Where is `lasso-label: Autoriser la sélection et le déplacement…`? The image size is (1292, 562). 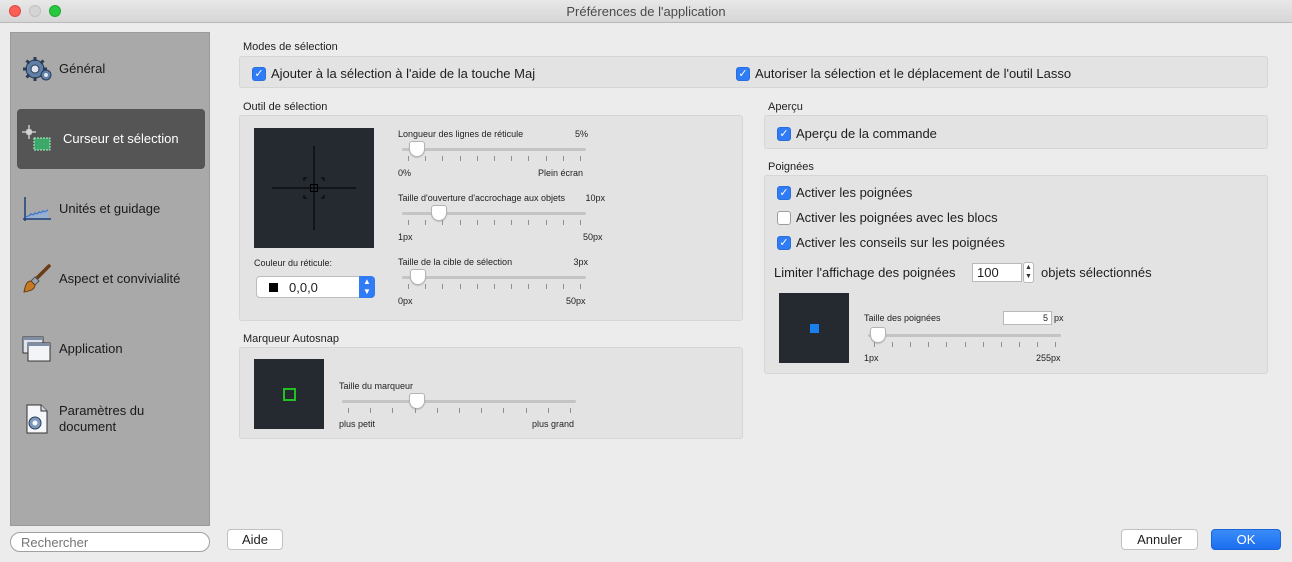
lasso-label: Autoriser la sélection et le déplacement… is located at coordinates (913, 73).